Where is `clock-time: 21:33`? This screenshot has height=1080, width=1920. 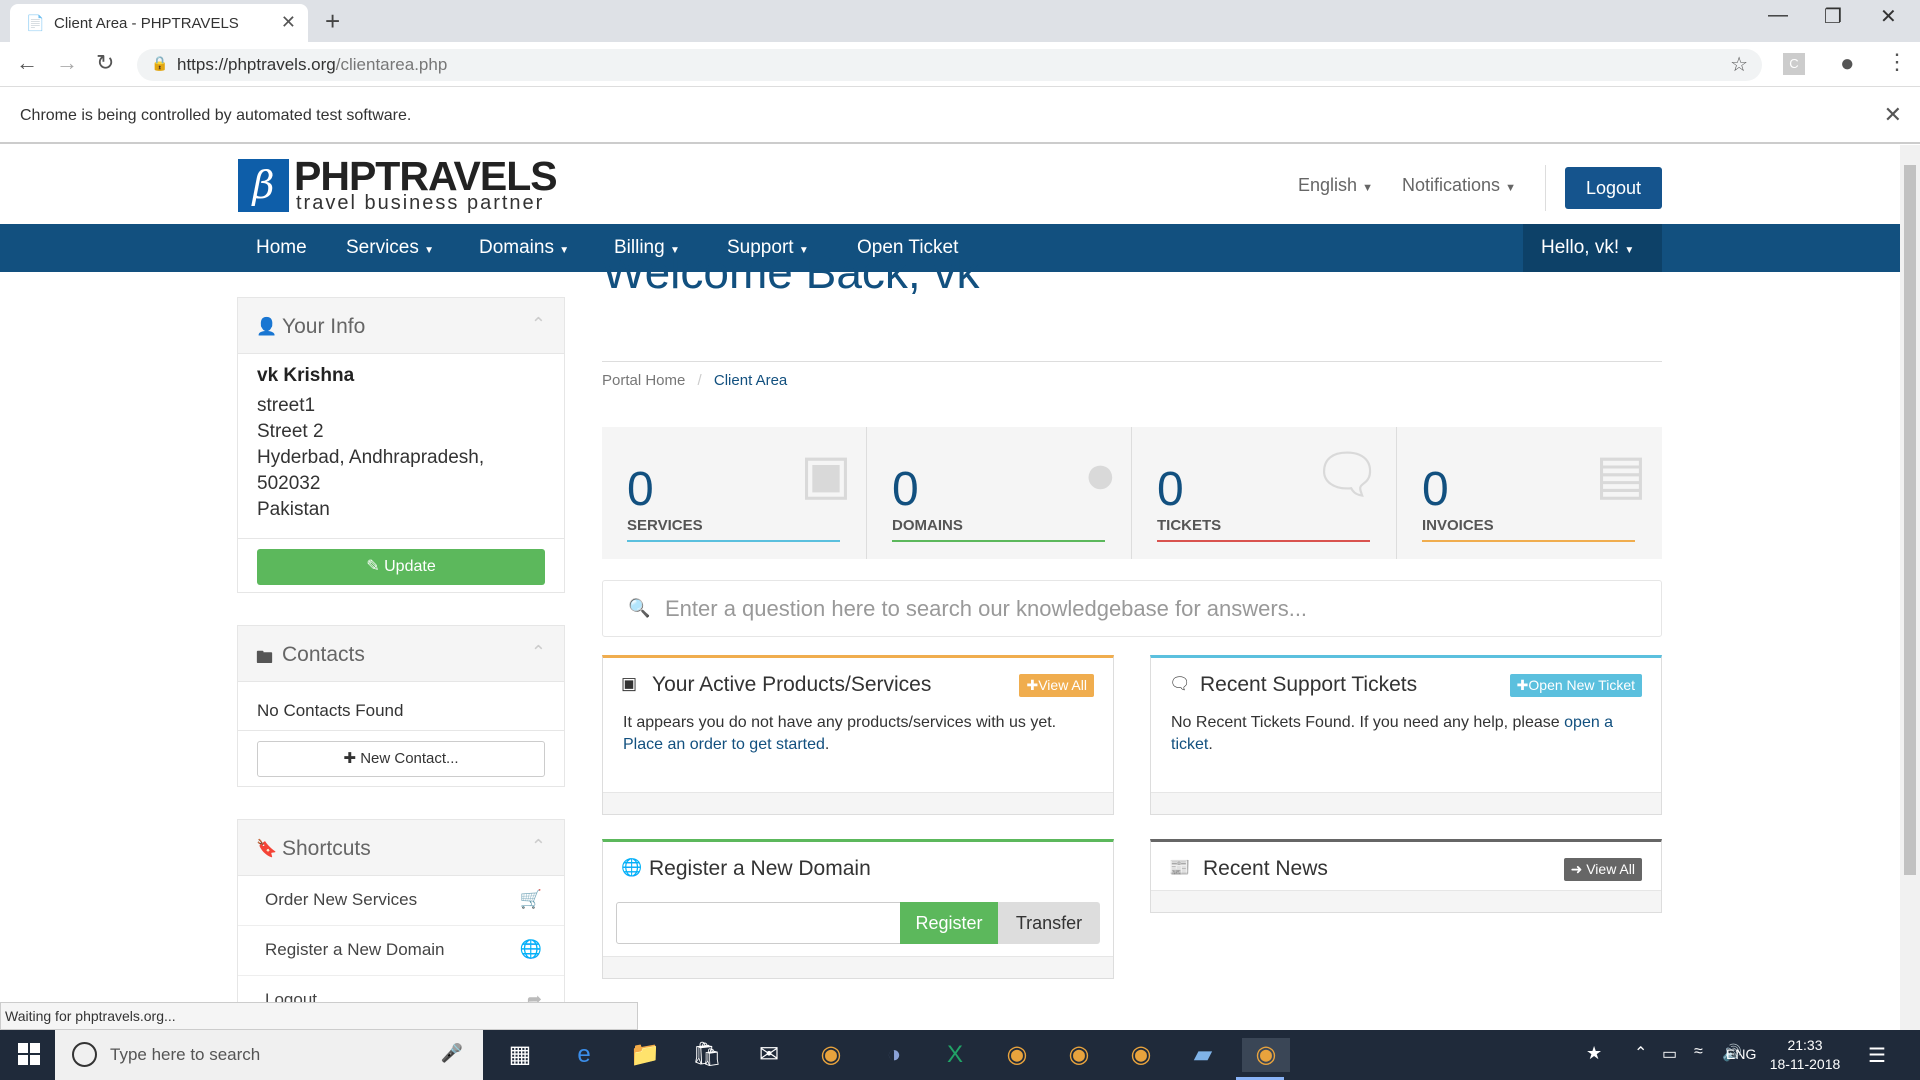
clock-time: 21:33 is located at coordinates (1805, 1045).